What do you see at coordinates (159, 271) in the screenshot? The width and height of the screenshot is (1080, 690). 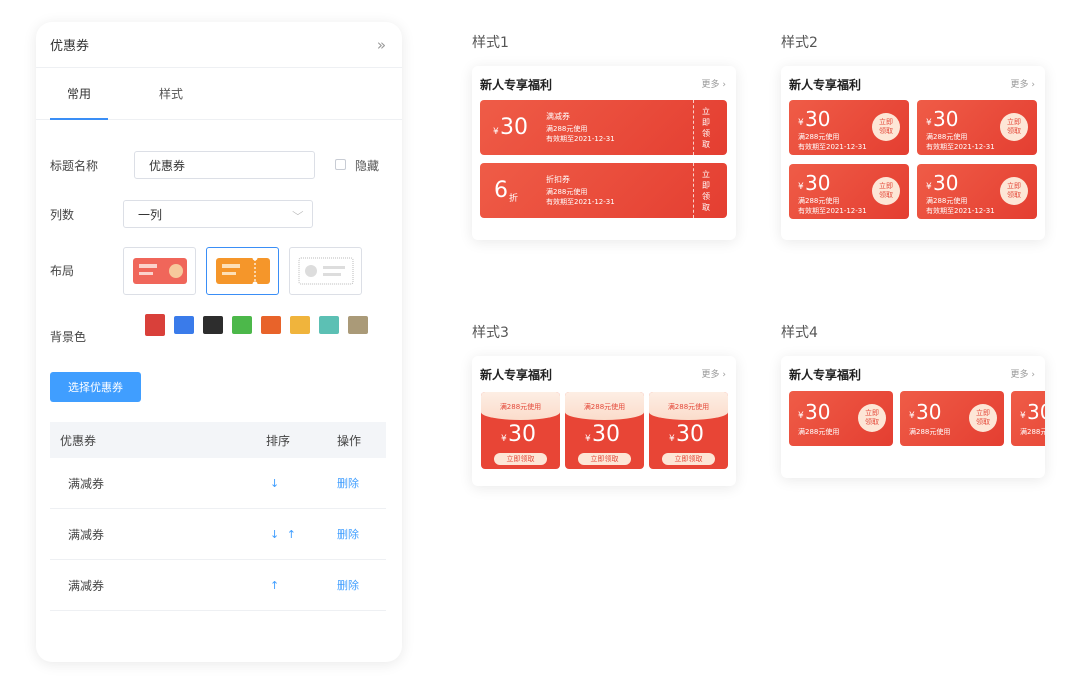 I see `layout-option-red-card` at bounding box center [159, 271].